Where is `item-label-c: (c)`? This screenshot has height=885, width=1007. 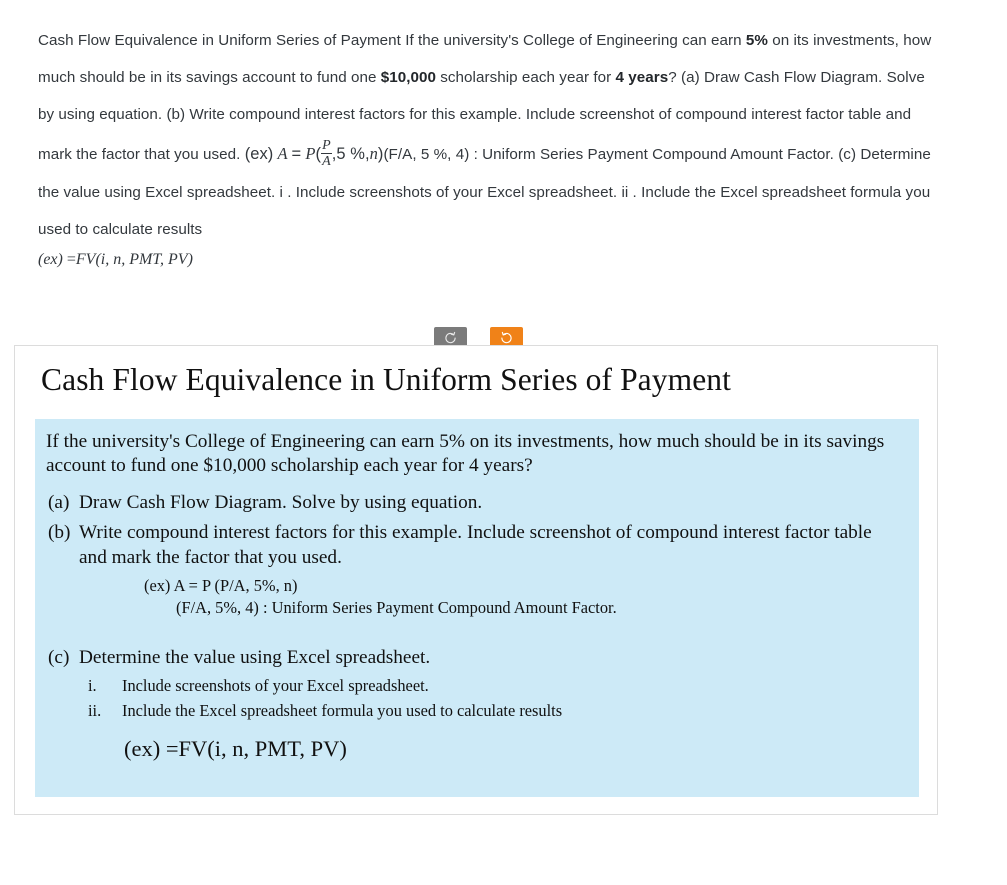 item-label-c: (c) is located at coordinates (59, 658).